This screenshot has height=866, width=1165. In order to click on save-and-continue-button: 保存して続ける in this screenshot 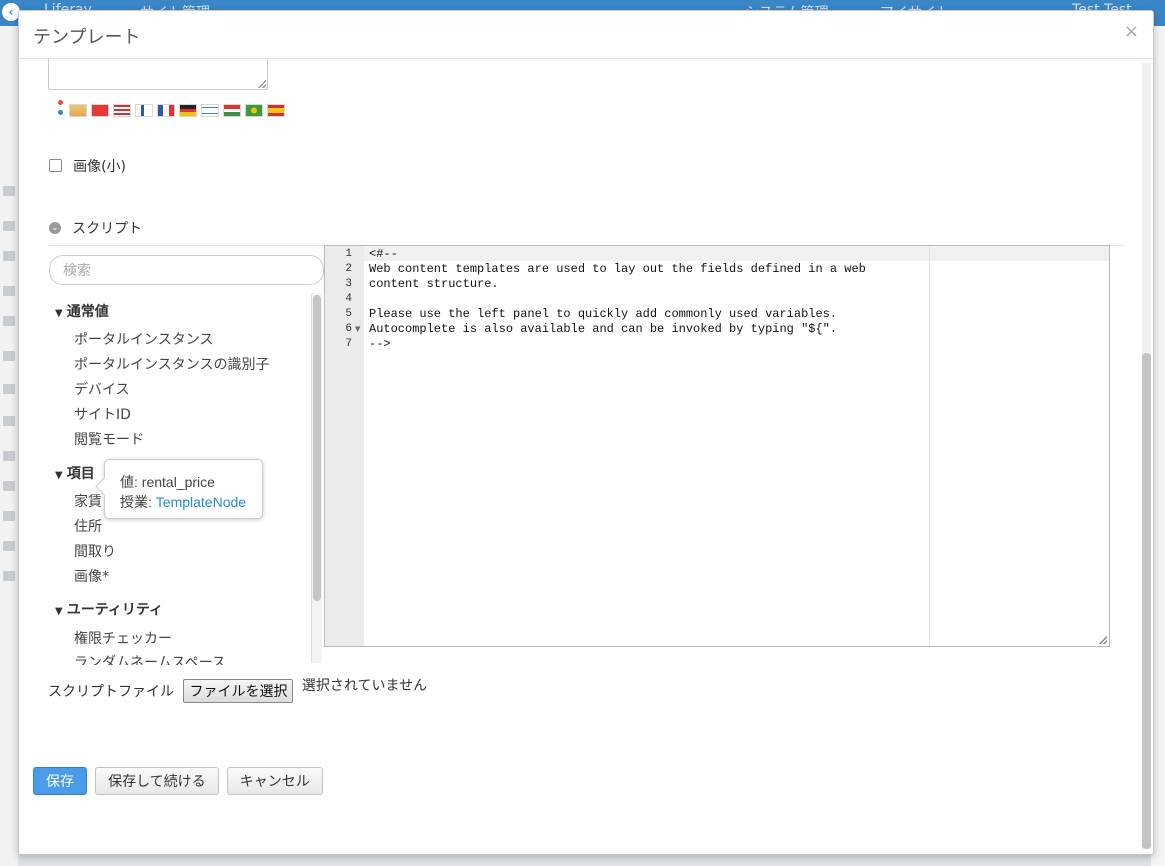, I will do `click(157, 781)`.